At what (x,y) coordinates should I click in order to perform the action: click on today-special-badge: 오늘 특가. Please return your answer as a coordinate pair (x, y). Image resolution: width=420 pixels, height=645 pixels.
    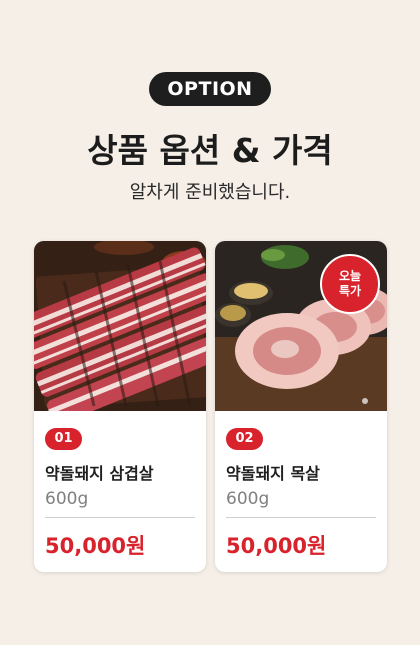
    Looking at the image, I should click on (350, 284).